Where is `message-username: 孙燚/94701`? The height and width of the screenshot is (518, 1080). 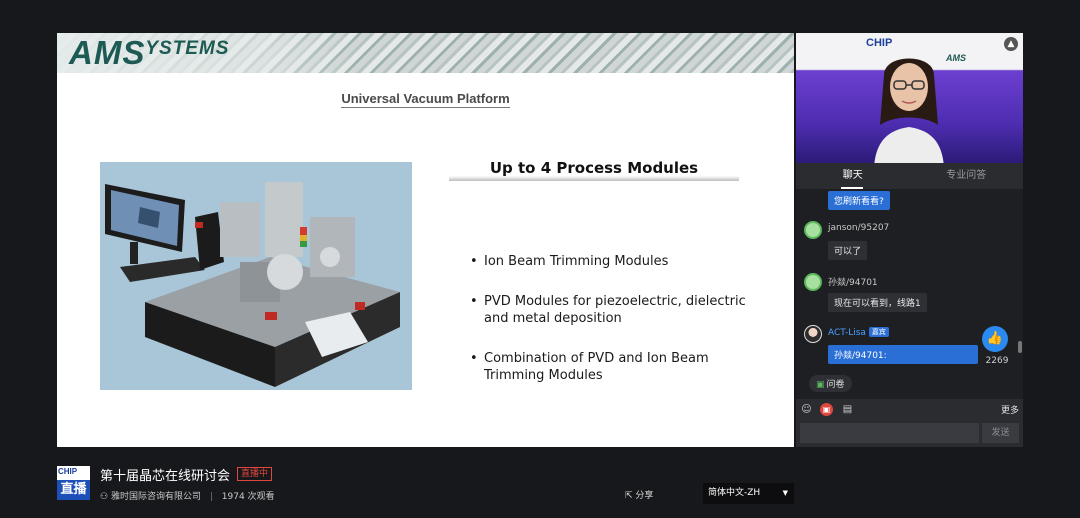 message-username: 孙燚/94701 is located at coordinates (853, 283).